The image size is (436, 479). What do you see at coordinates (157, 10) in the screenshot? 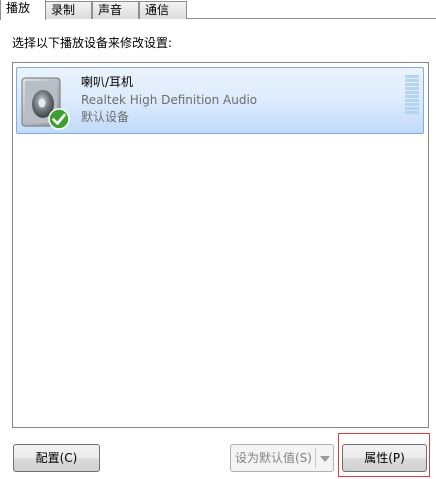
I see `tab-communications-label: 通信` at bounding box center [157, 10].